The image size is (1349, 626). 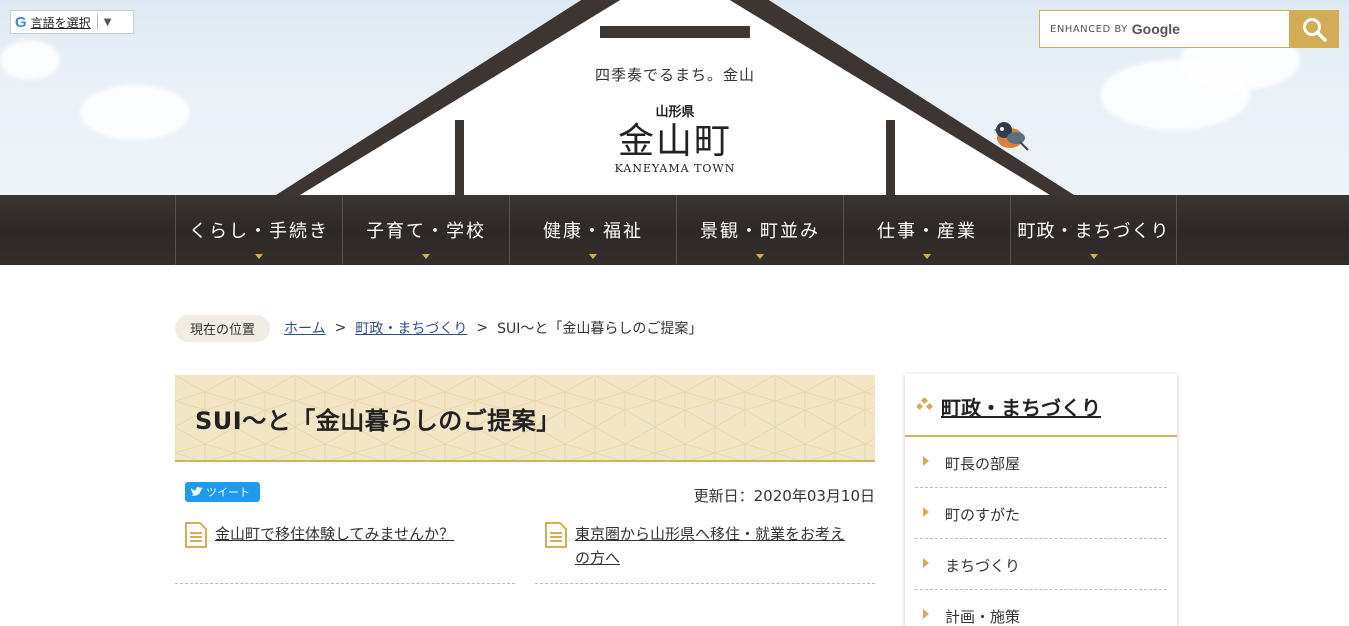 I want to click on language-selector: G 言語を選択 ▼, so click(x=72, y=22).